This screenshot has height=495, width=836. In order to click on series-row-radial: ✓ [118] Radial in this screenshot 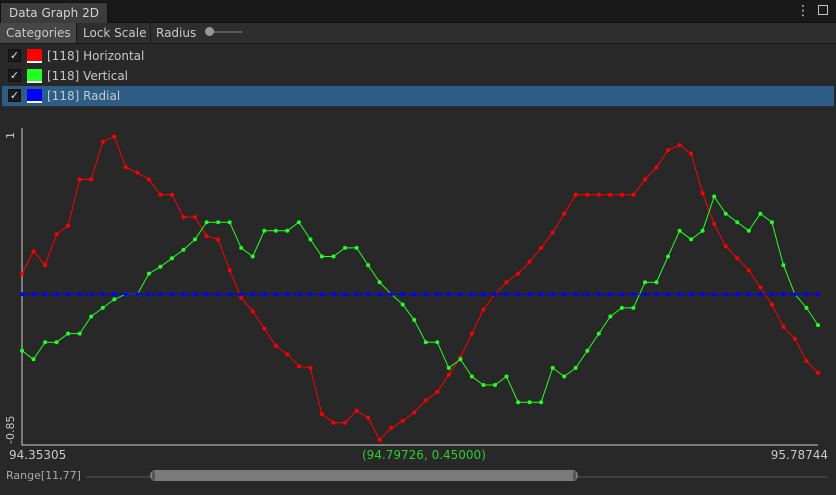, I will do `click(418, 96)`.